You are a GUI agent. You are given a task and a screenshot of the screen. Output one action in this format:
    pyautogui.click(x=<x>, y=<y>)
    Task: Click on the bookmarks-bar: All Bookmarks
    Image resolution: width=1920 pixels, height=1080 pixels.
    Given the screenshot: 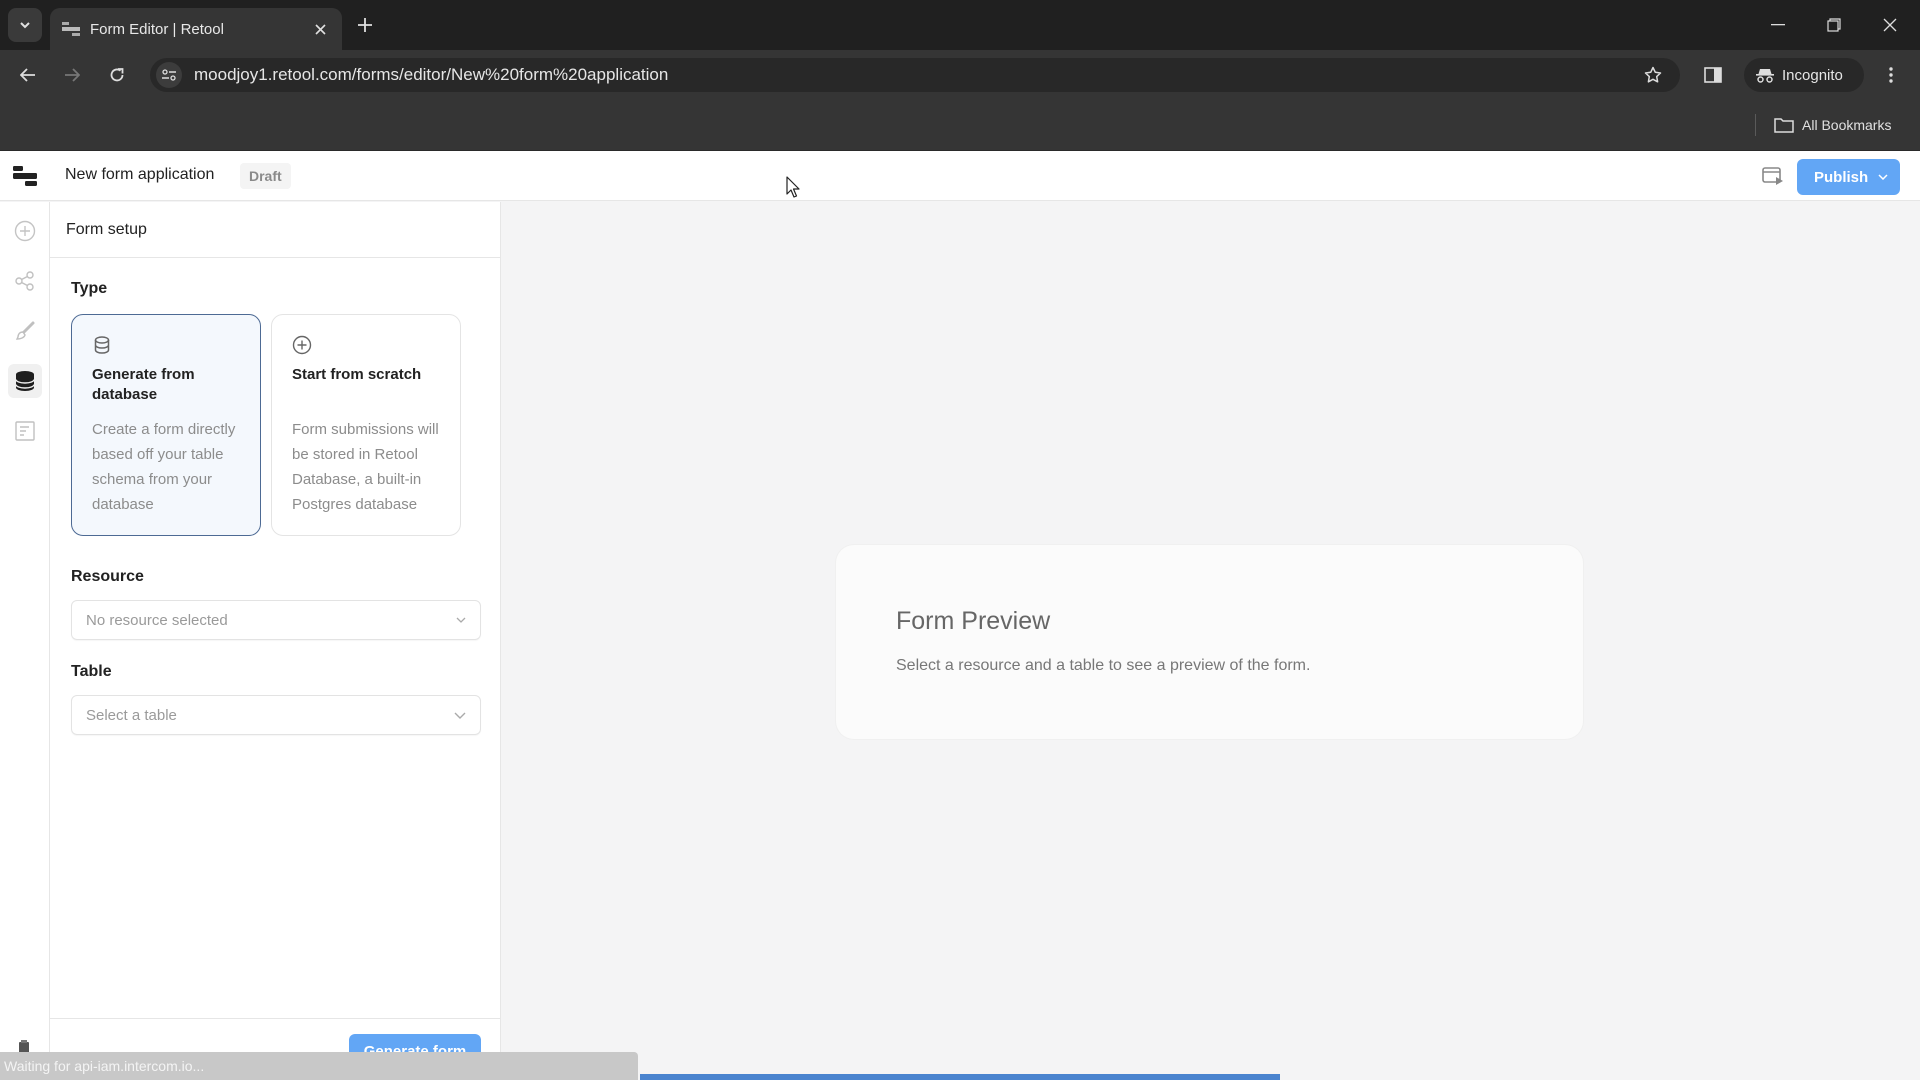 What is the action you would take?
    pyautogui.click(x=960, y=125)
    